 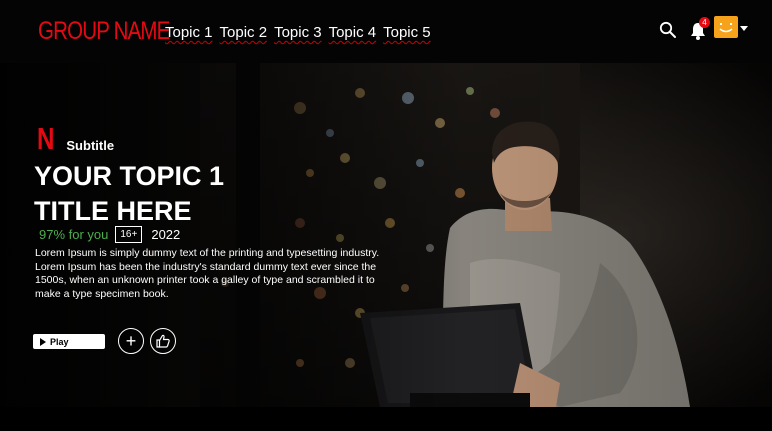 I want to click on release-year: 2022, so click(x=166, y=234).